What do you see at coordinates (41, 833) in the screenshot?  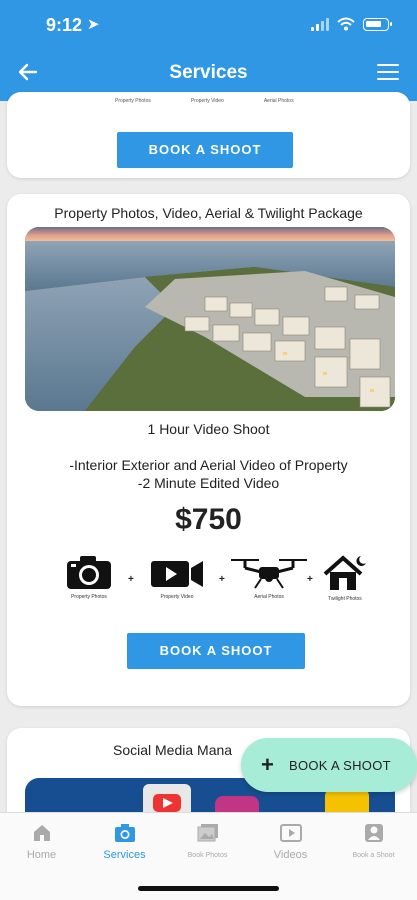 I see `home-icon` at bounding box center [41, 833].